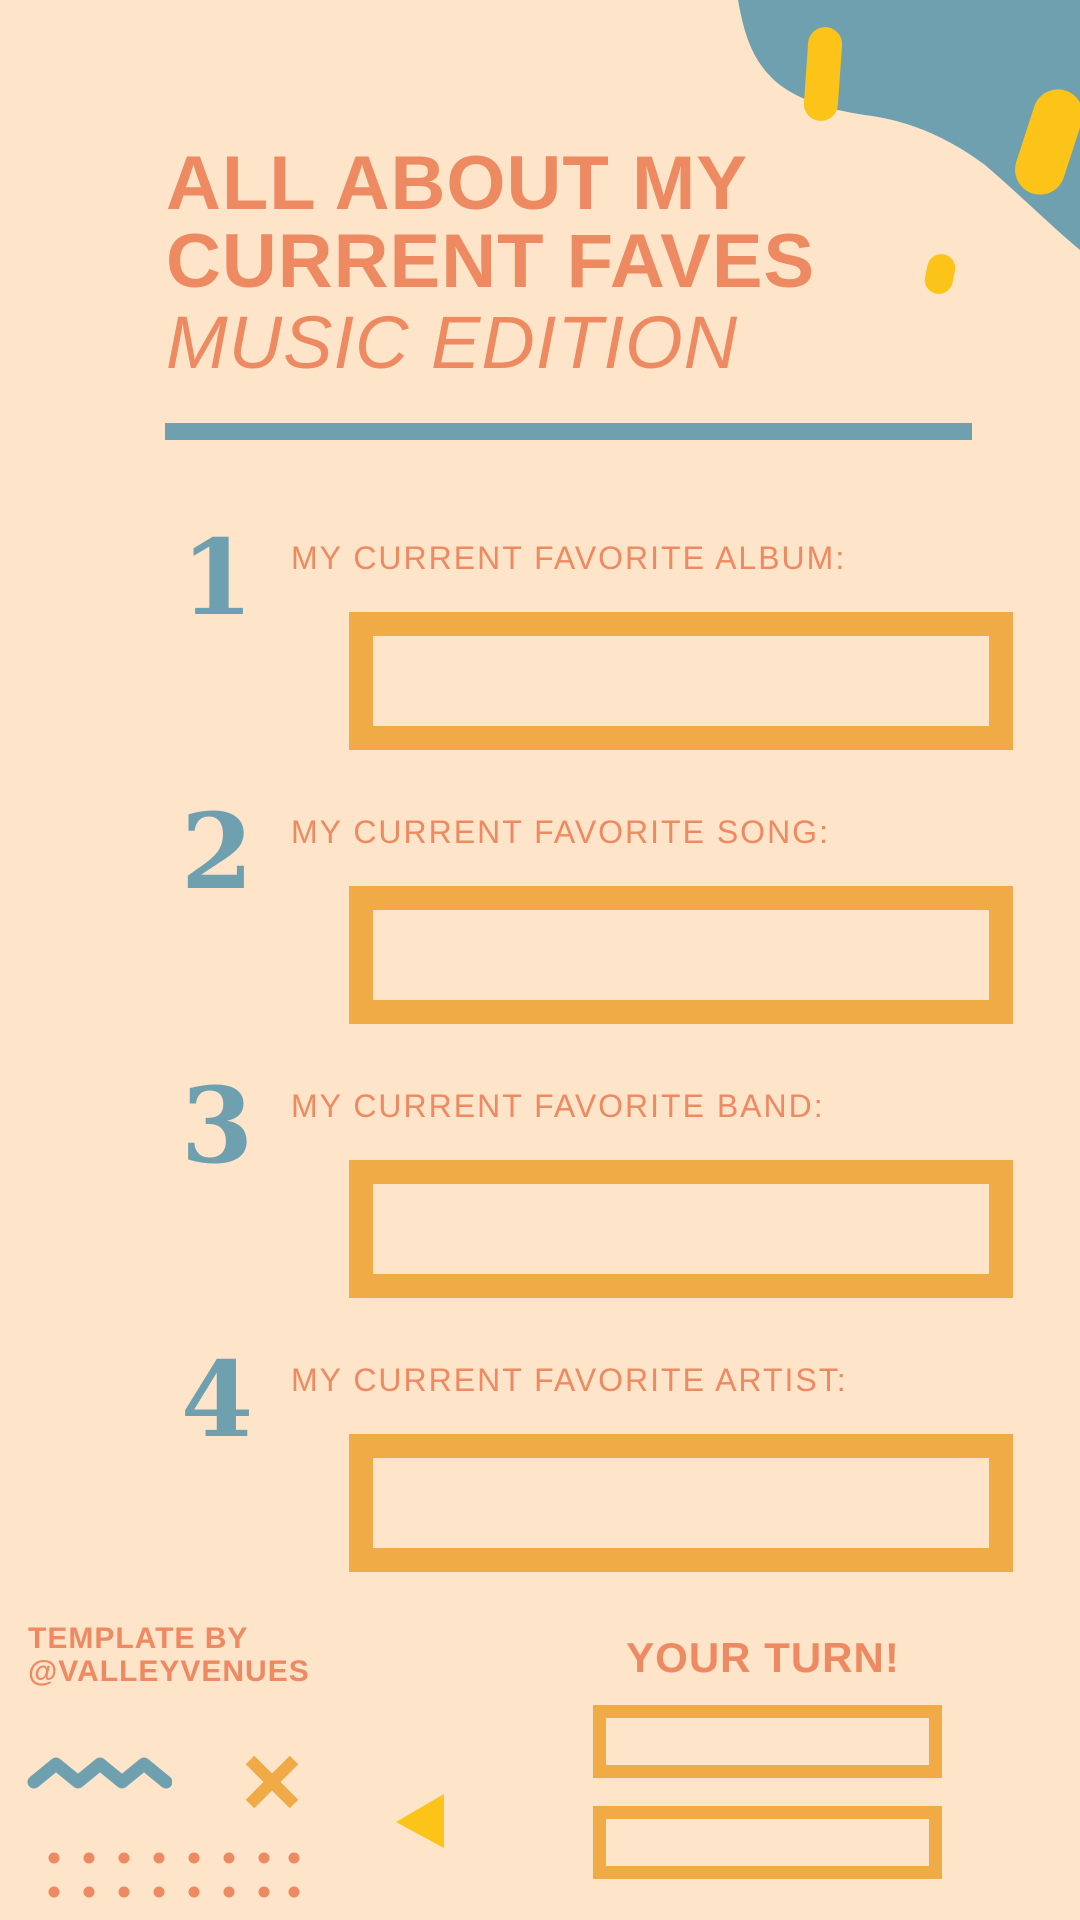 Image resolution: width=1080 pixels, height=1920 pixels. What do you see at coordinates (681, 1503) in the screenshot?
I see `artist-answer-box` at bounding box center [681, 1503].